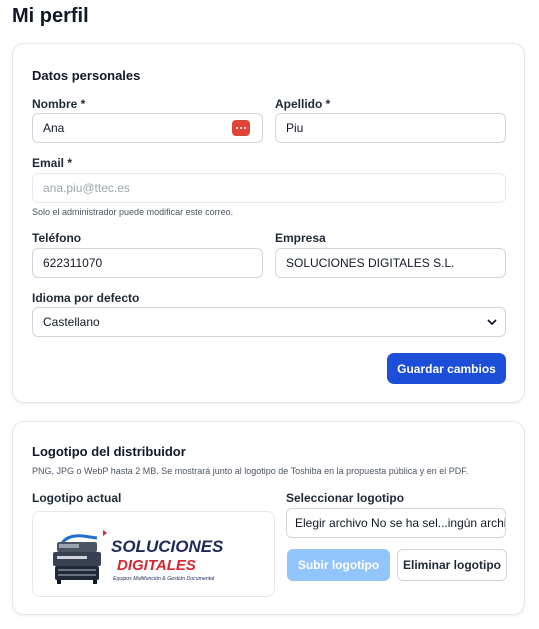 The height and width of the screenshot is (629, 539). I want to click on delete-logo-button: Eliminar logotipo, so click(452, 565).